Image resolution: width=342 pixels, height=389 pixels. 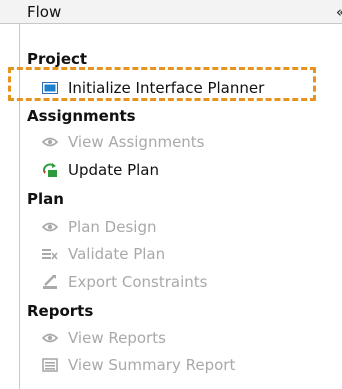 I want to click on view-assignments-item: View Assignments, so click(x=123, y=142).